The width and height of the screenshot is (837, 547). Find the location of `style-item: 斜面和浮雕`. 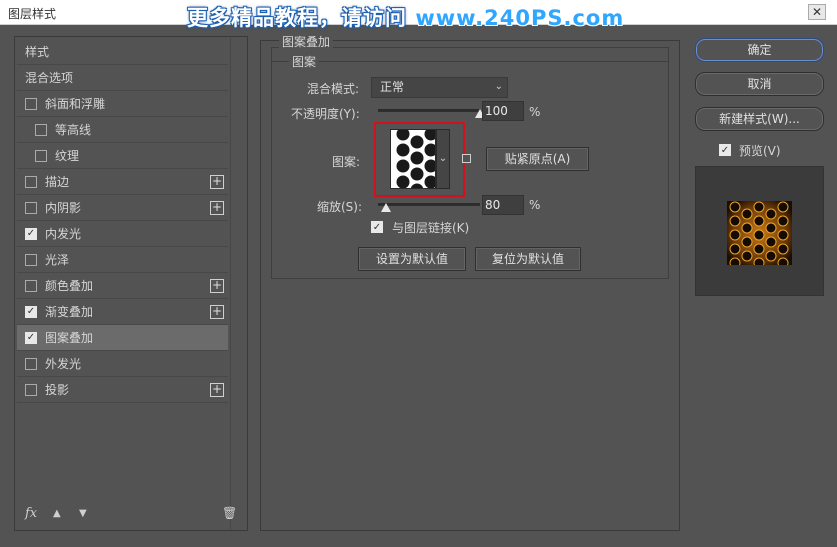

style-item: 斜面和浮雕 is located at coordinates (122, 104).